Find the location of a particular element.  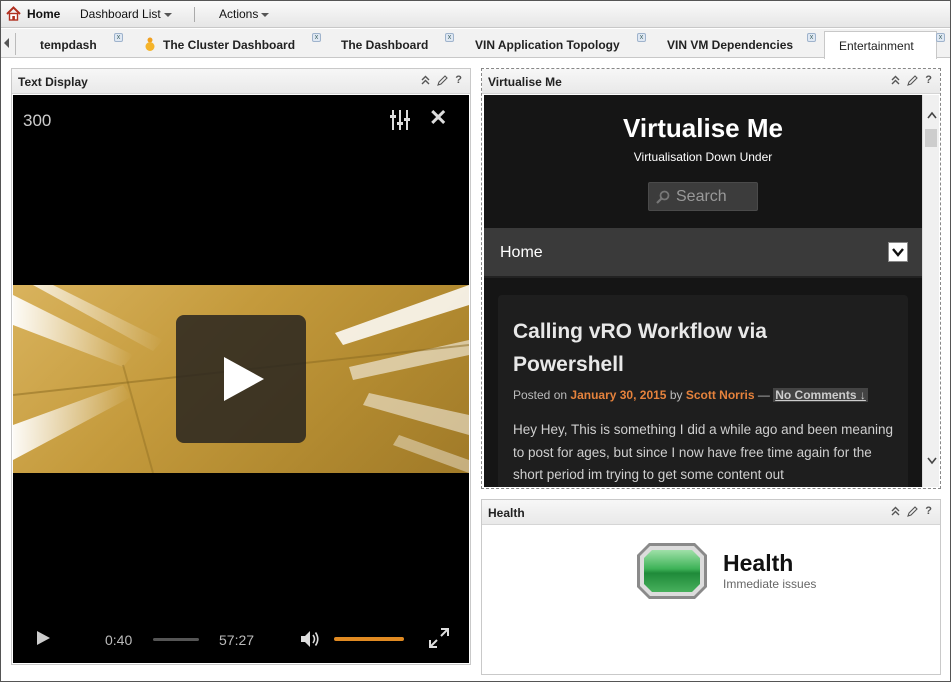

site-nav: Home is located at coordinates (703, 253).